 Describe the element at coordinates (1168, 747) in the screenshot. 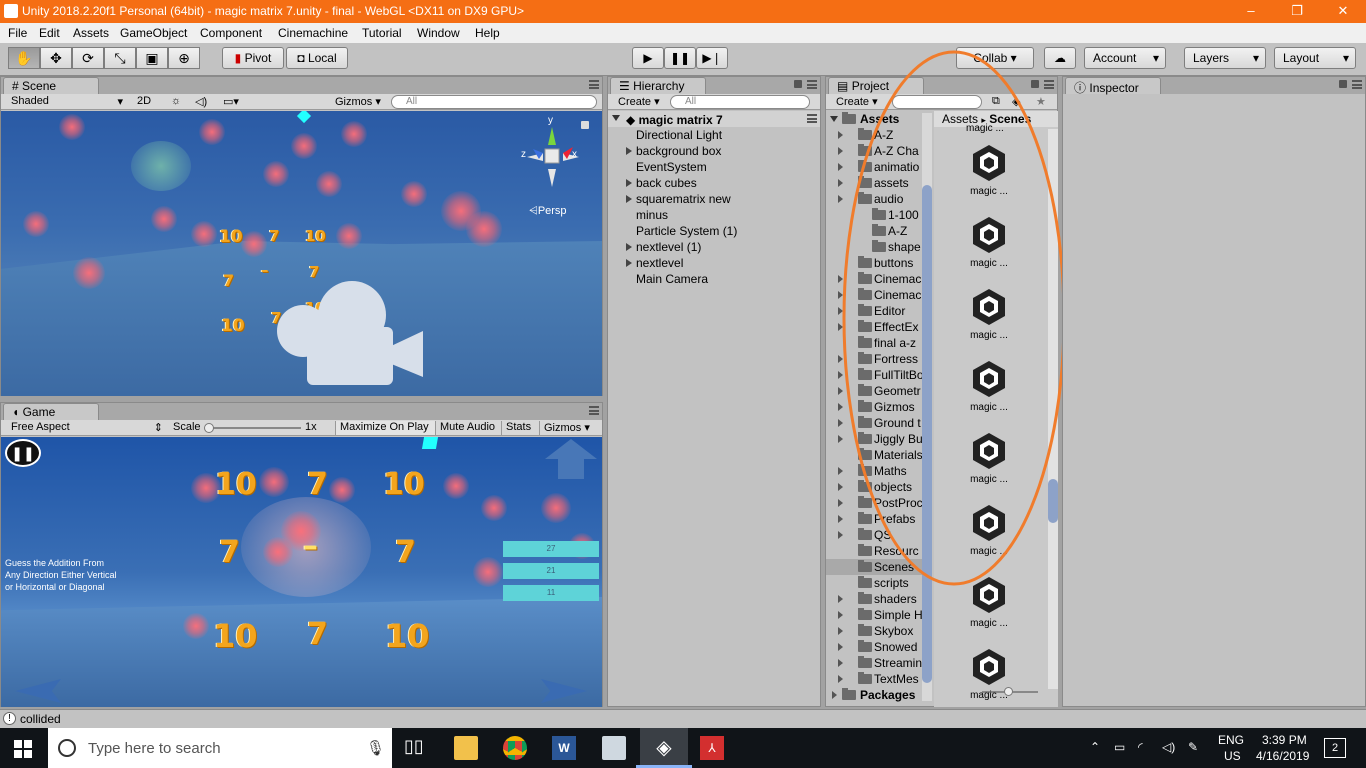

I see `volume-icon: ◁)` at that location.